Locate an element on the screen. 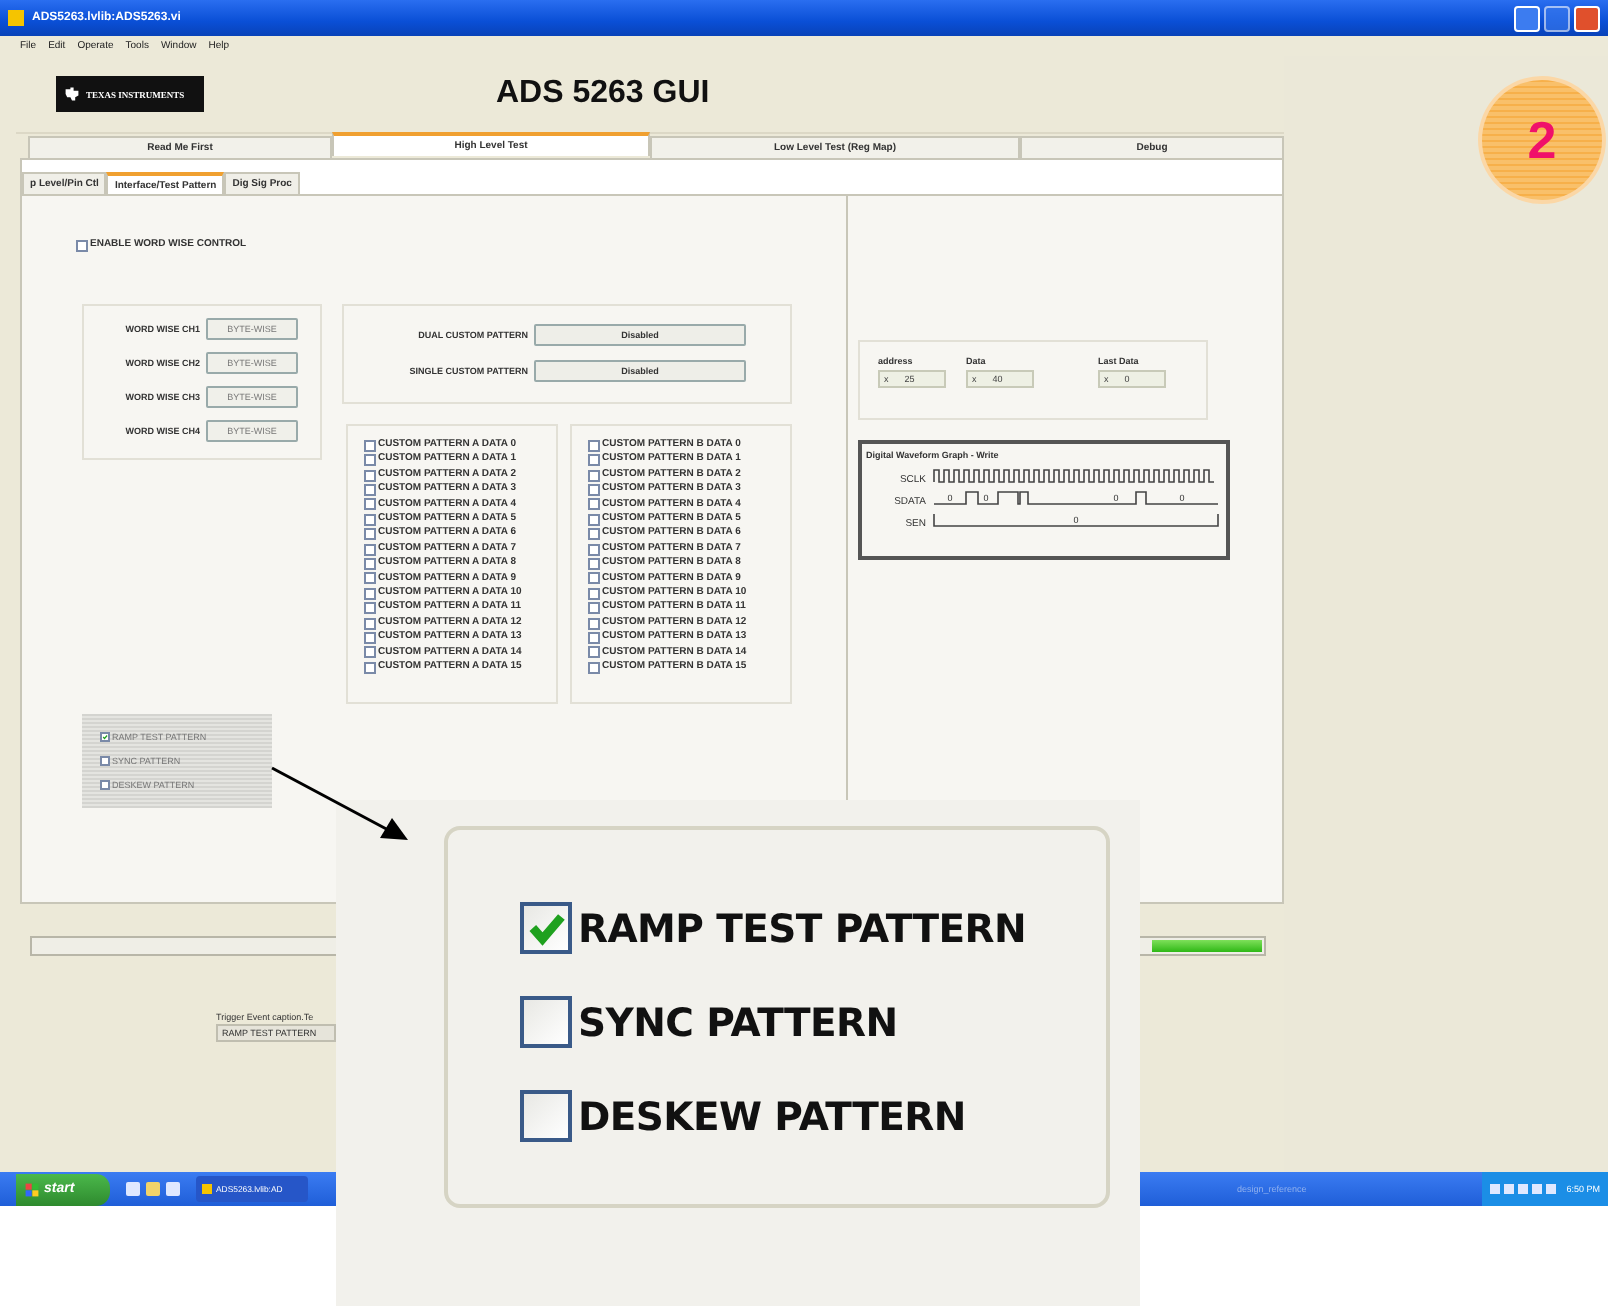  checkbox-label: SYNC PATTERN is located at coordinates (738, 1022).